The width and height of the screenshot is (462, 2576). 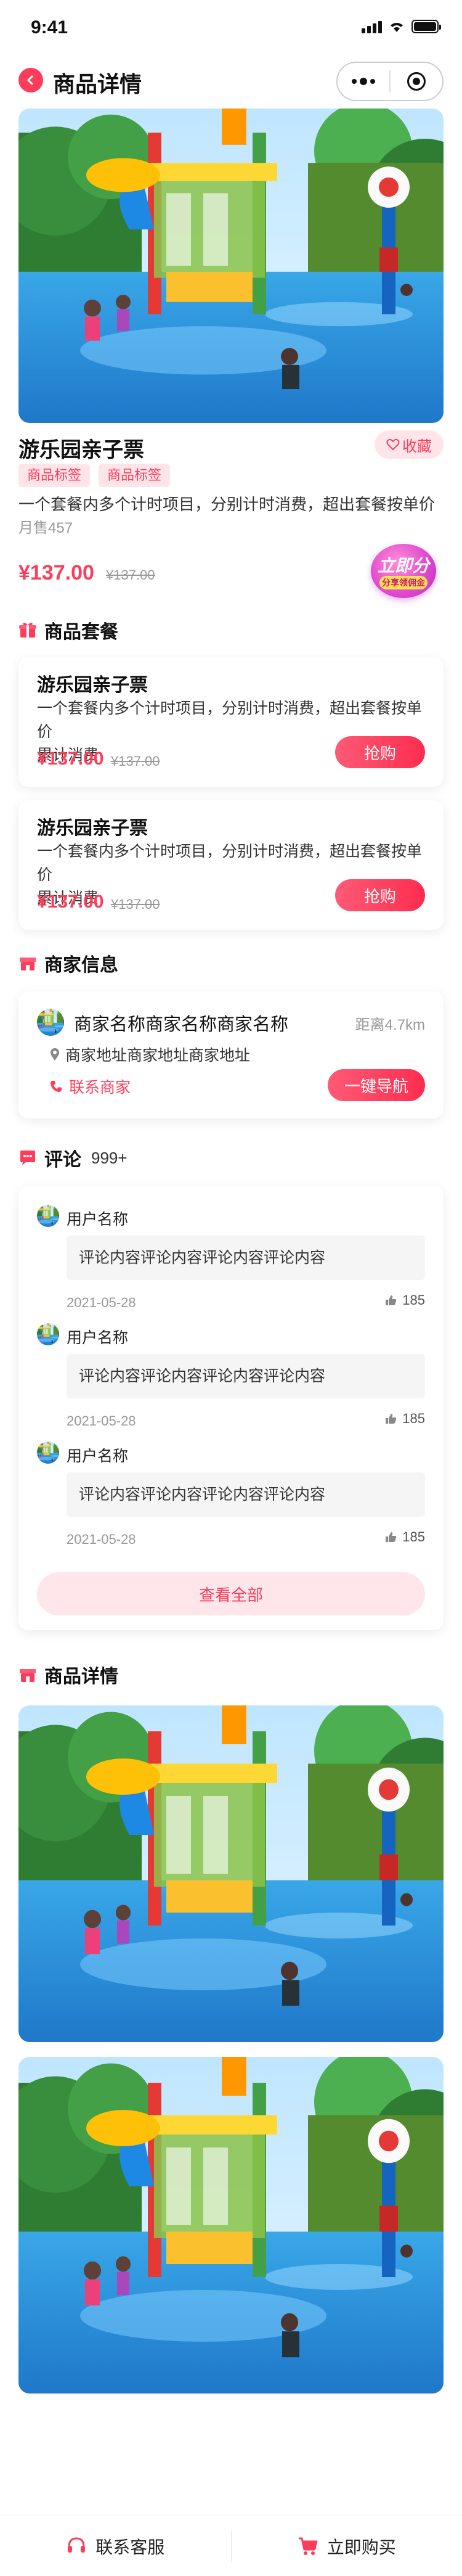 What do you see at coordinates (109, 1158) in the screenshot?
I see `review-count: 999+` at bounding box center [109, 1158].